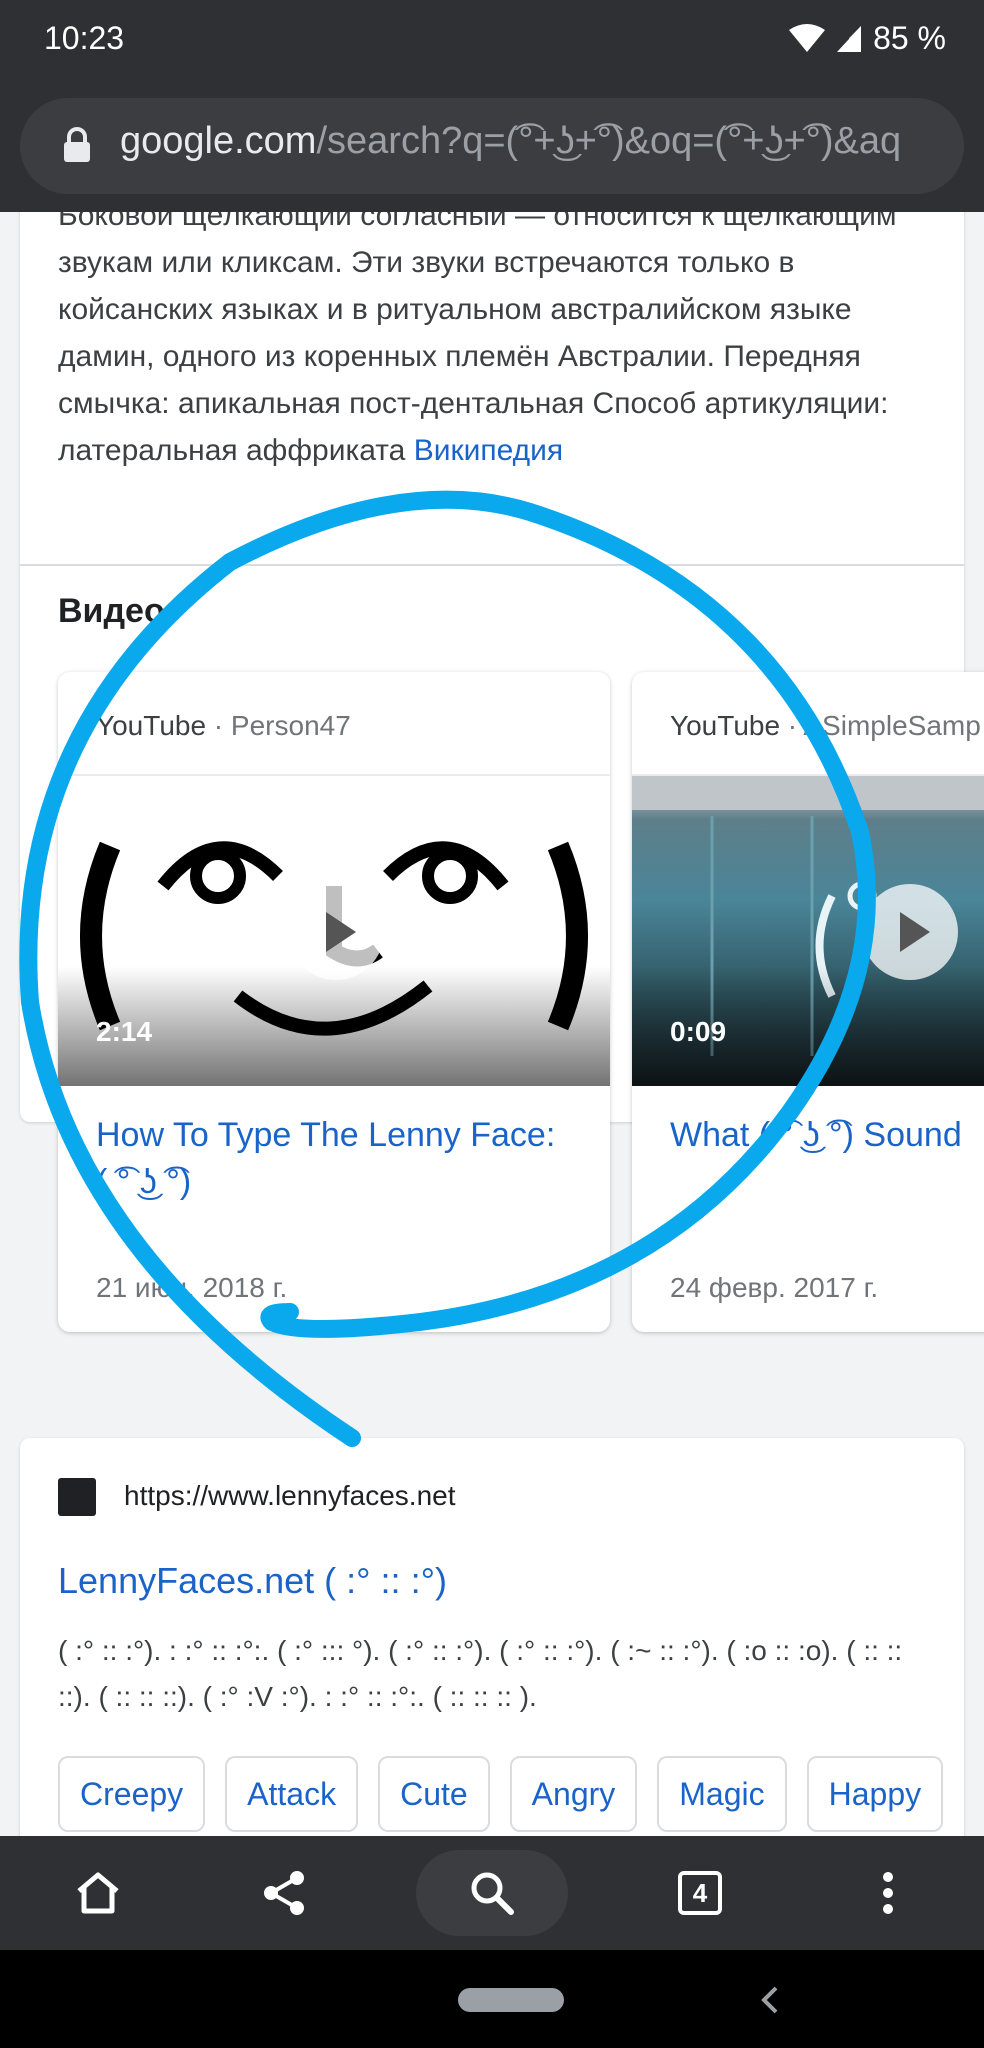  What do you see at coordinates (501, 1794) in the screenshot?
I see `result-chips: Creepy Attack Cute Angry Magic Happy` at bounding box center [501, 1794].